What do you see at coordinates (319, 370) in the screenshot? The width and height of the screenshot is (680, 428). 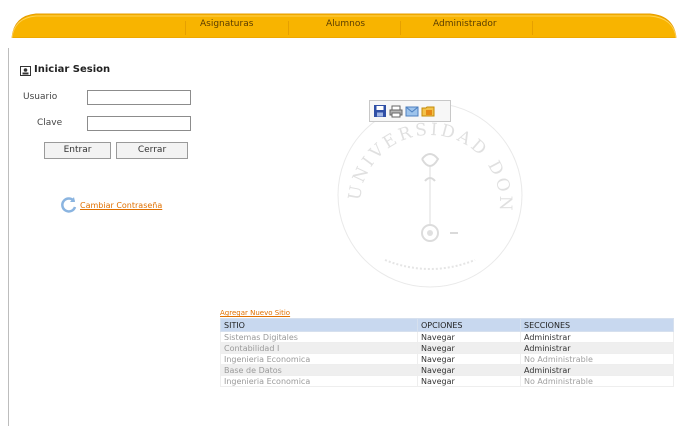 I see `site-name-cell: Base de Datos` at bounding box center [319, 370].